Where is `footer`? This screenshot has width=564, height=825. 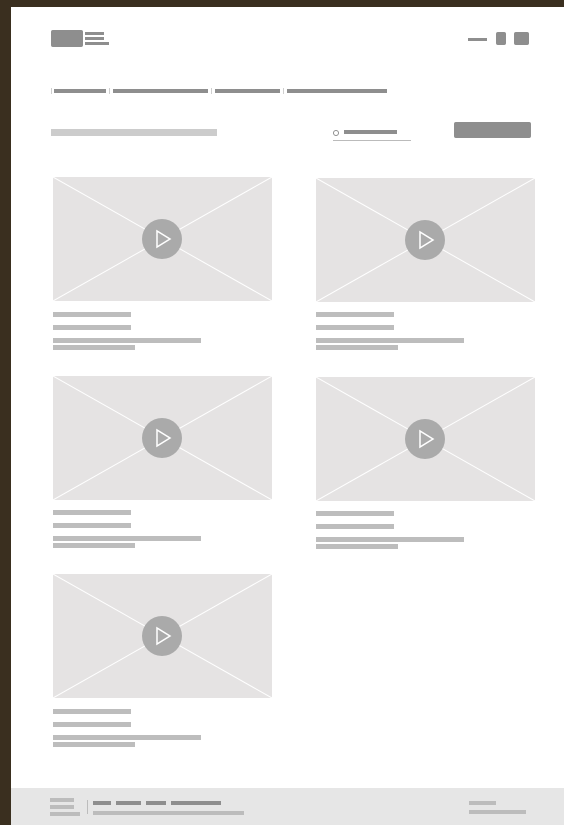 footer is located at coordinates (287, 806).